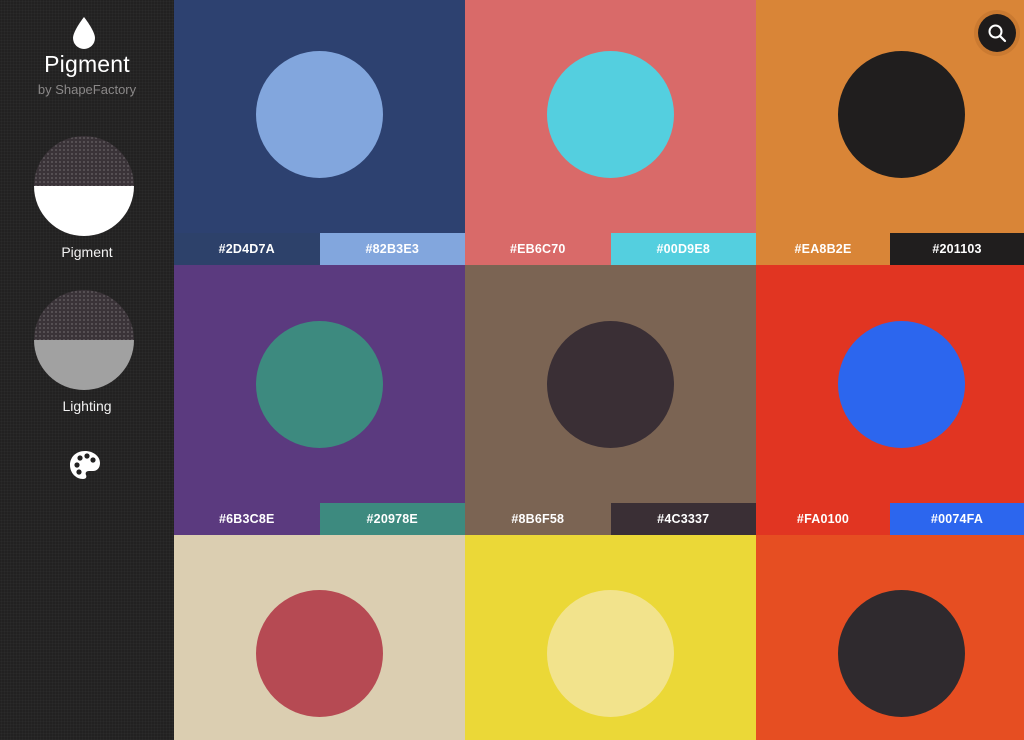  What do you see at coordinates (84, 211) in the screenshot?
I see `pigment-mode-bottom` at bounding box center [84, 211].